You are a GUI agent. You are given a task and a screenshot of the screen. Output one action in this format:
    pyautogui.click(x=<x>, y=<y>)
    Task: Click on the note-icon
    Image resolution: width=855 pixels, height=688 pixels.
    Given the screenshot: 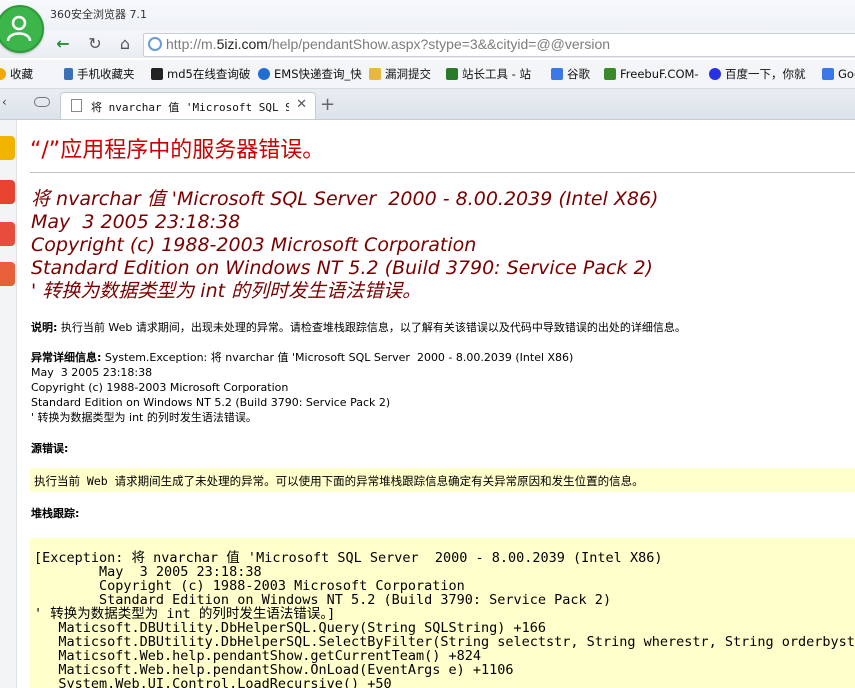 What is the action you would take?
    pyautogui.click(x=7, y=274)
    